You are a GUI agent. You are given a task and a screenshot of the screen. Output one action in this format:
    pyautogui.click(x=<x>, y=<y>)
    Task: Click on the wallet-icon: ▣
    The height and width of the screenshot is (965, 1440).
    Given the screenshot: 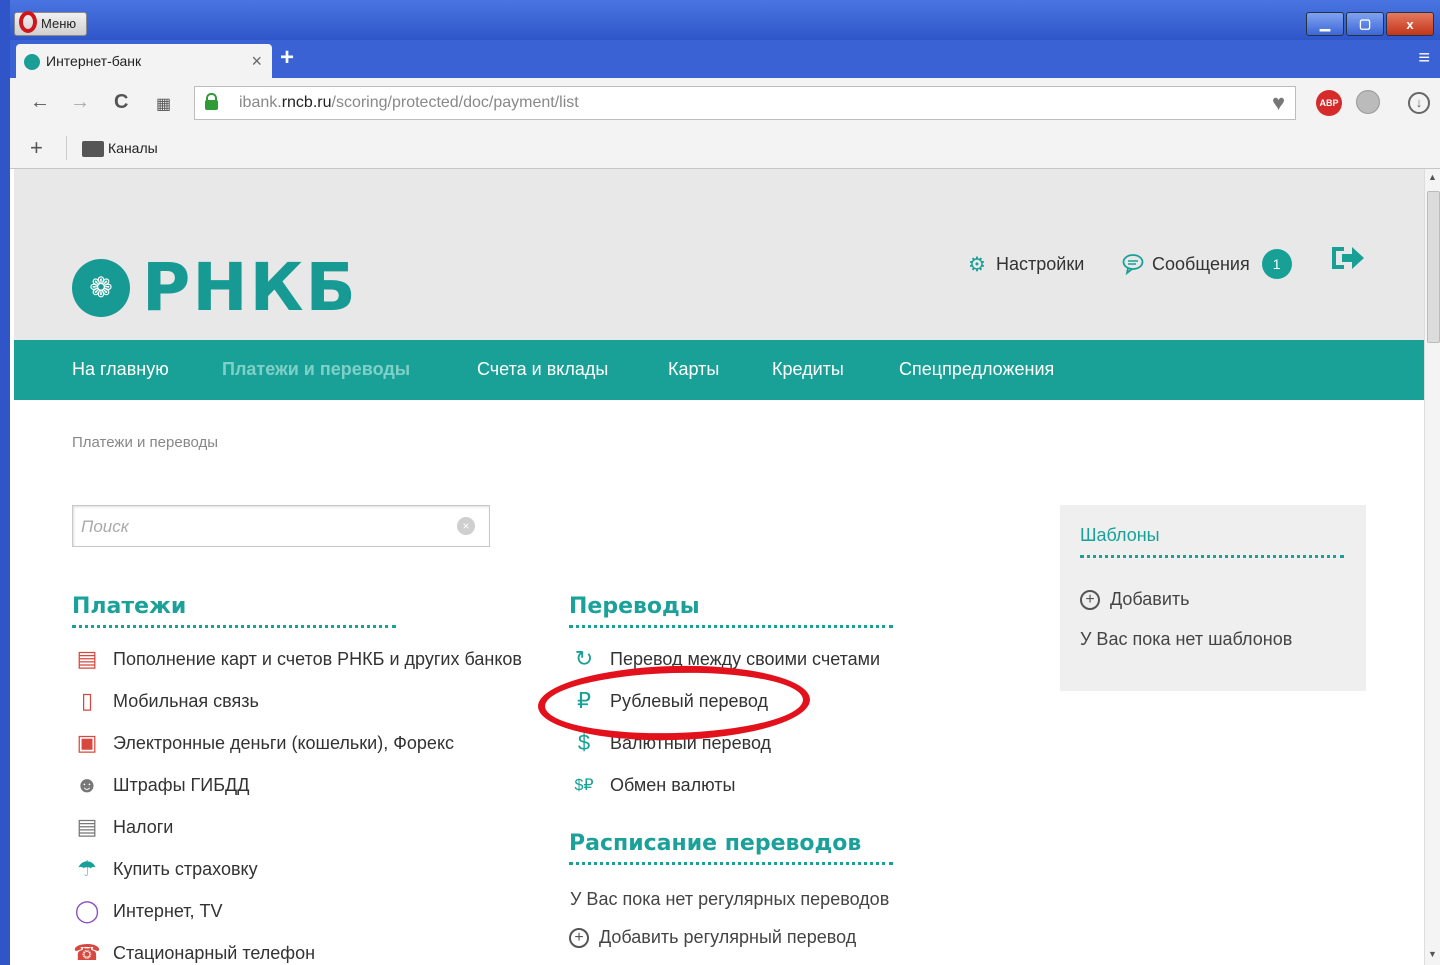 What is the action you would take?
    pyautogui.click(x=87, y=742)
    